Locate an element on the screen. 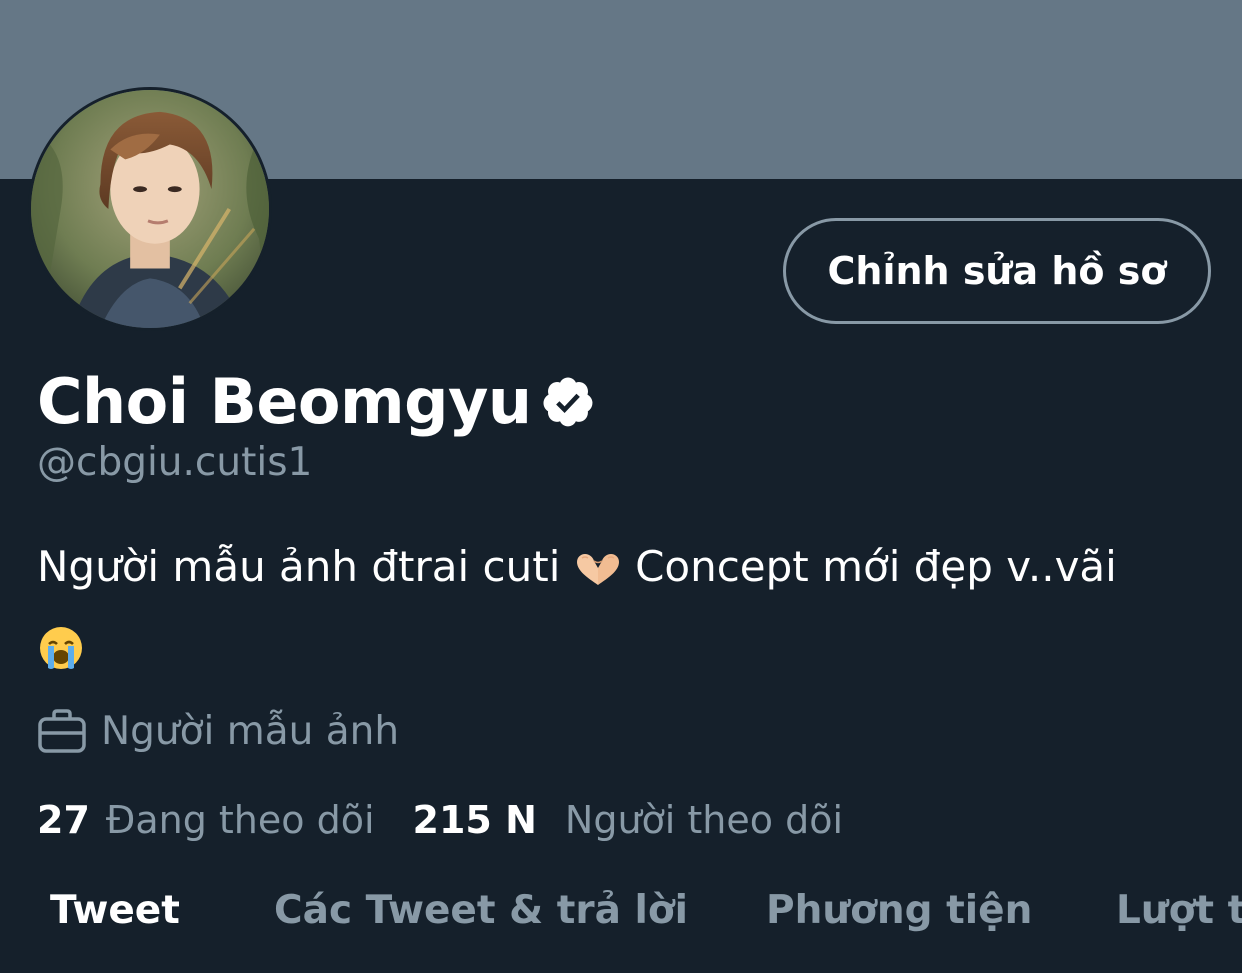 Image resolution: width=1242 pixels, height=973 pixels. profile-job-row: Người mẫu ảnh is located at coordinates (218, 731).